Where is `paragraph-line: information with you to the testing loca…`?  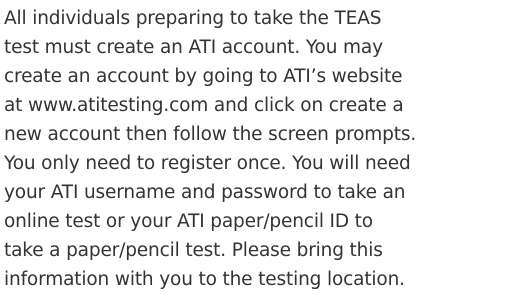
paragraph-line: information with you to the testing loca… is located at coordinates (204, 279).